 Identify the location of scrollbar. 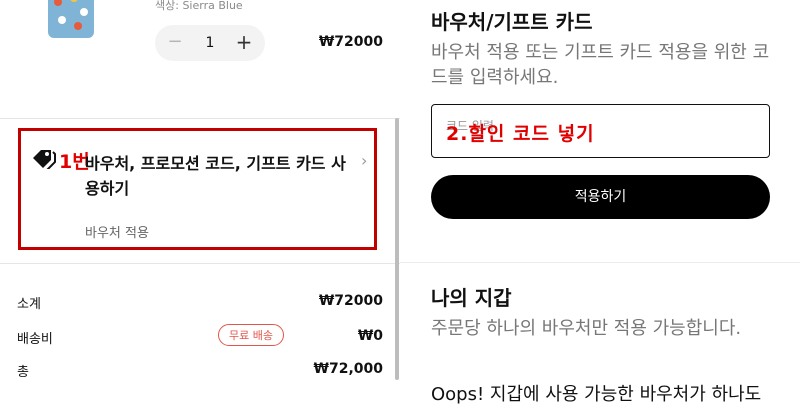
(397, 249).